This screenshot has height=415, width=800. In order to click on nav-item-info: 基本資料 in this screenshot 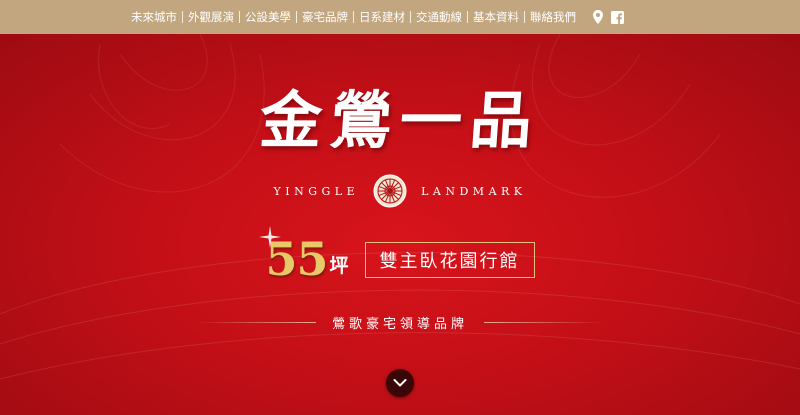, I will do `click(496, 17)`.